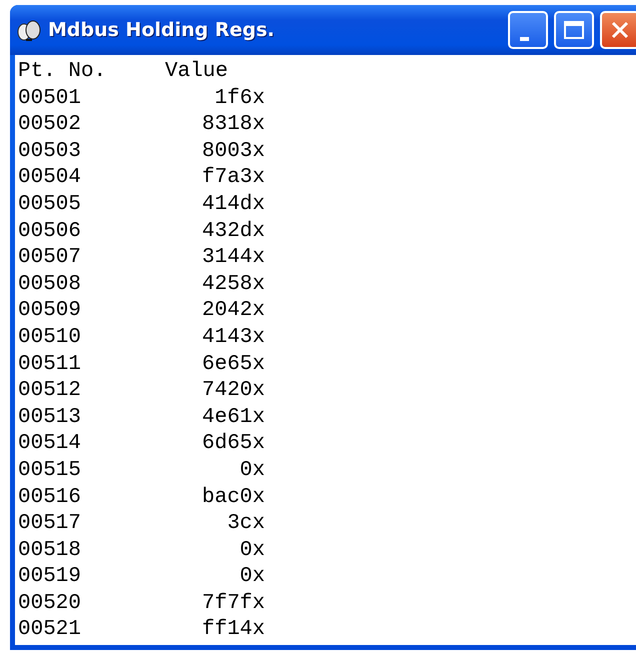 This screenshot has width=636, height=655. Describe the element at coordinates (232, 231) in the screenshot. I see `register-value: 432dx` at that location.